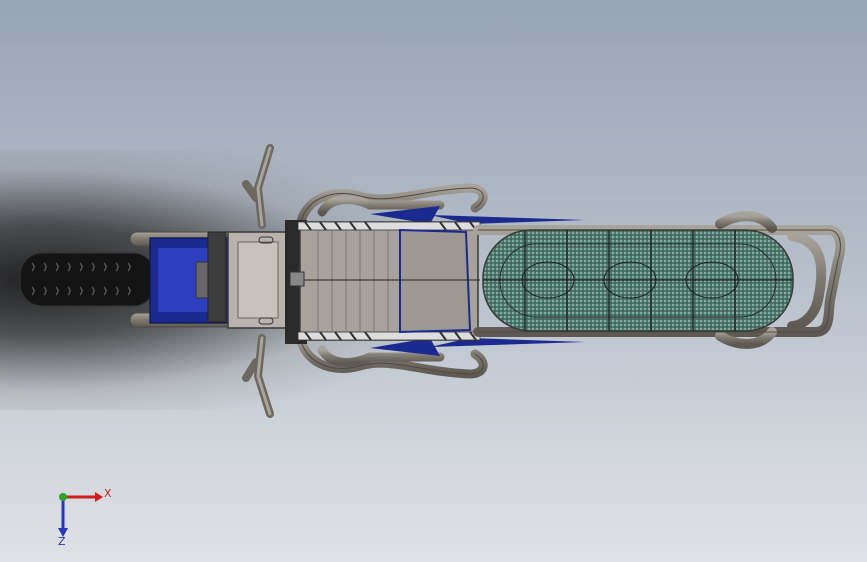 This screenshot has height=562, width=867. Describe the element at coordinates (108, 493) in the screenshot. I see `x-axis-label: X` at that location.